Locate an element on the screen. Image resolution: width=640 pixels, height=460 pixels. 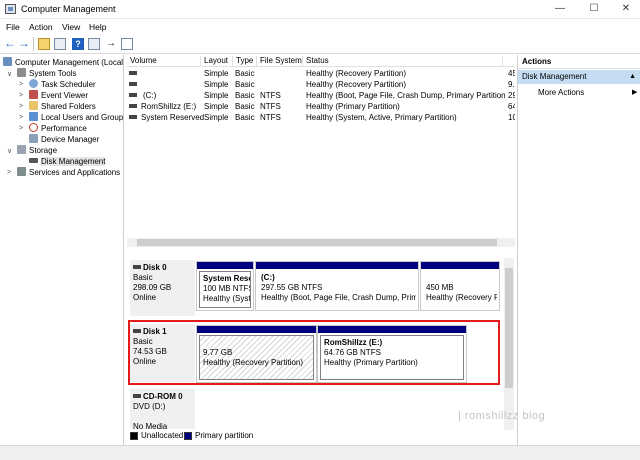
disk-0-info: Disk 0 Basic 298.09 GB Online is located at coordinates (162, 288).